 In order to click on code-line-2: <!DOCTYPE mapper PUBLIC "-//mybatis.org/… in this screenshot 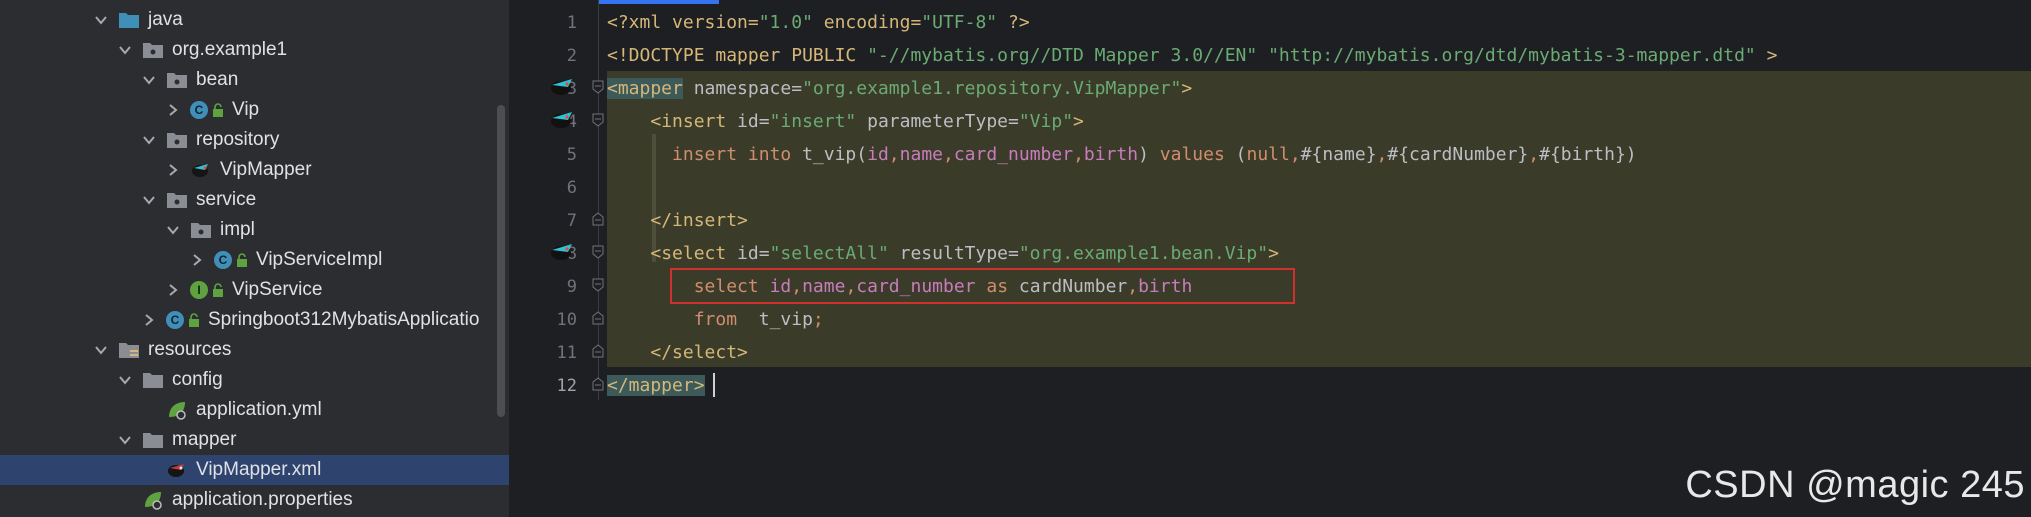, I will do `click(1192, 56)`.